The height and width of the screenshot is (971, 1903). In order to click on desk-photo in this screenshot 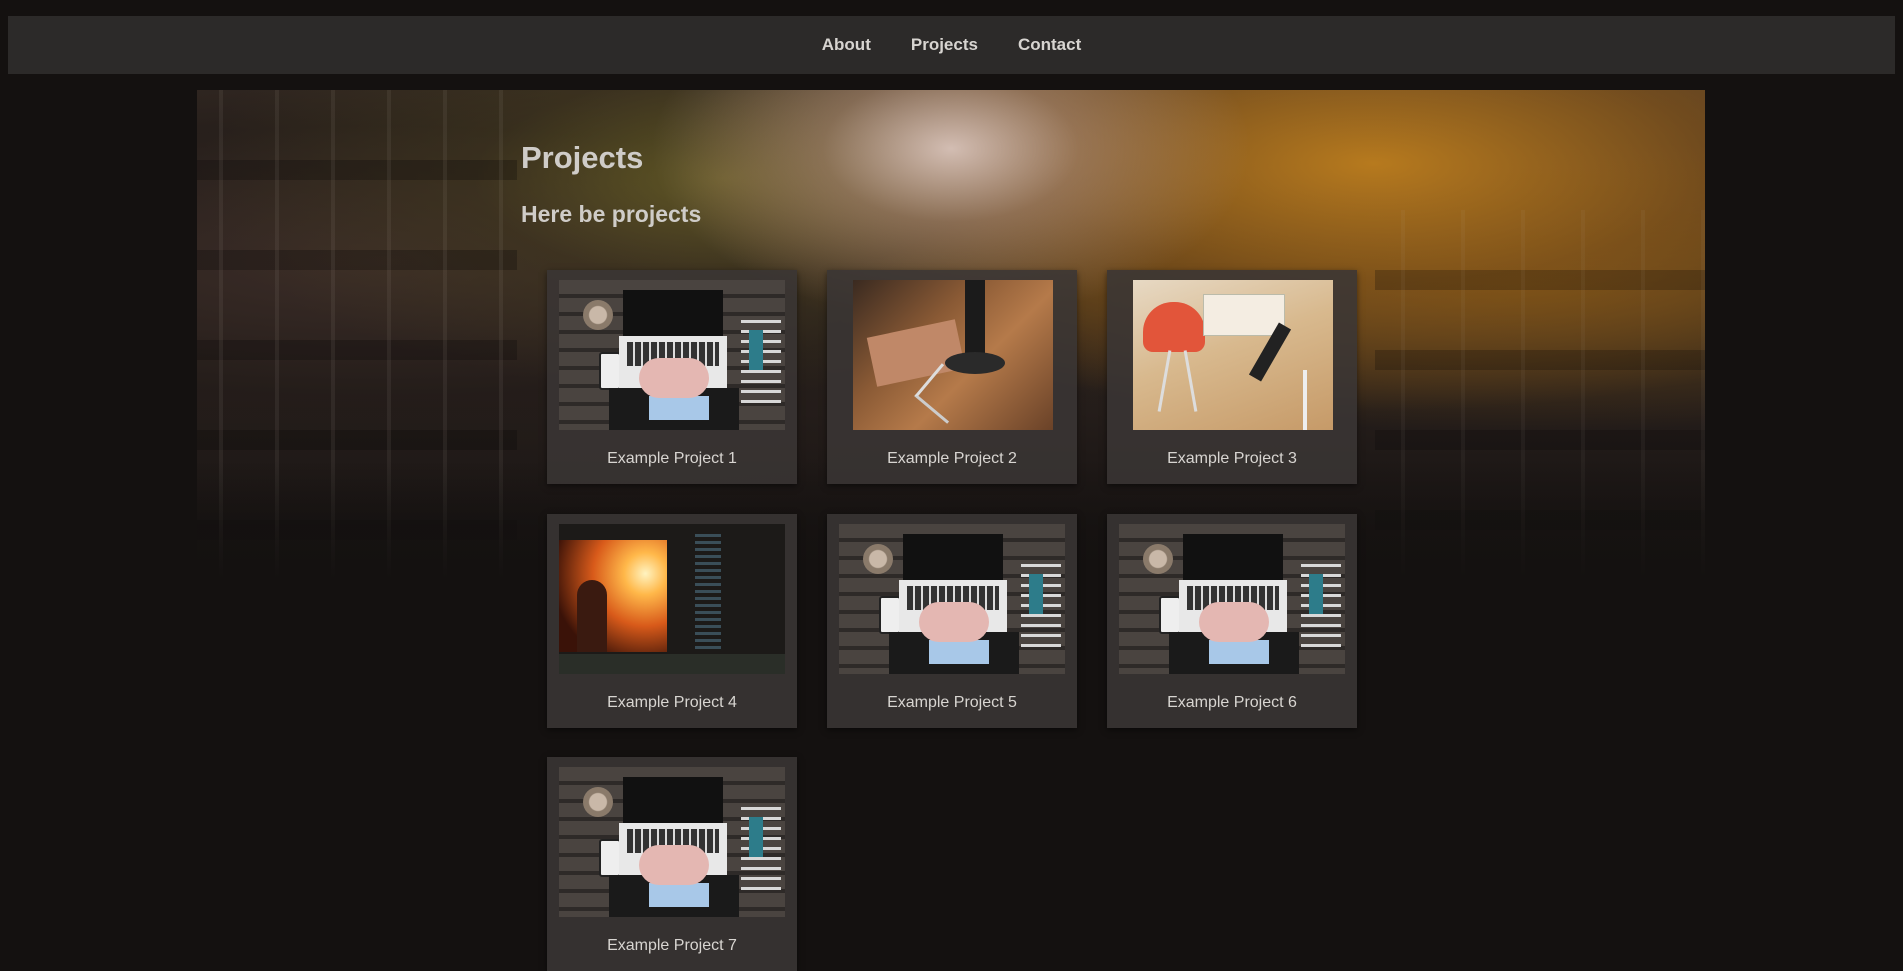, I will do `click(953, 355)`.